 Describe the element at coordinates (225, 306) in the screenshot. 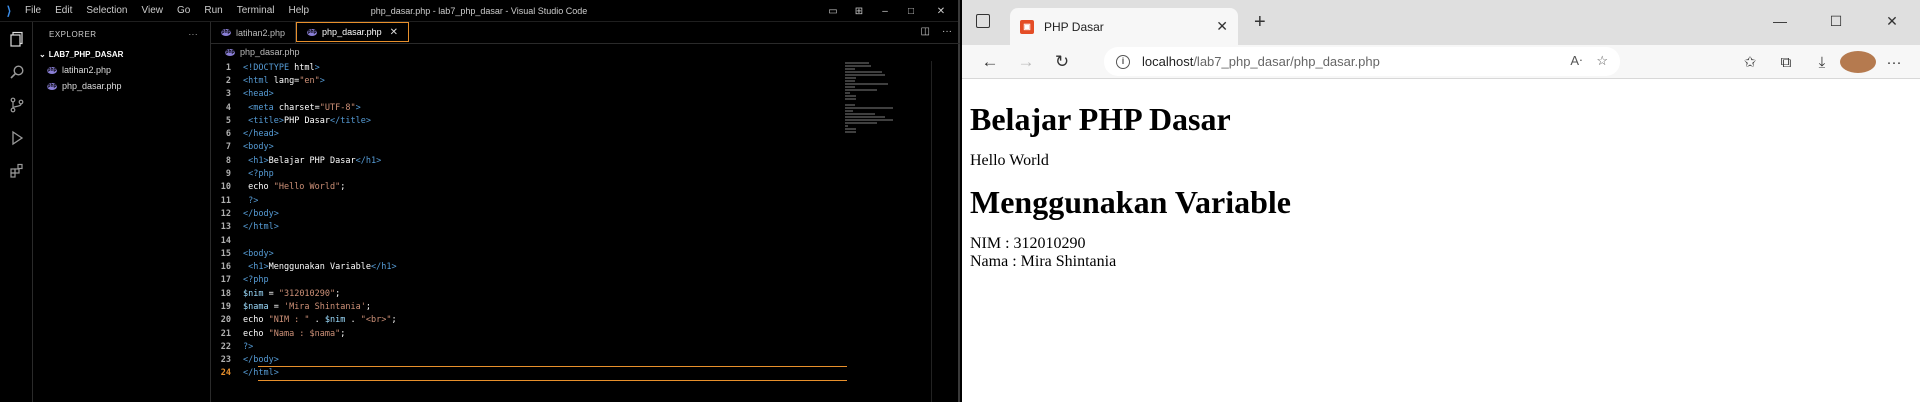

I see `line-number: 19` at that location.